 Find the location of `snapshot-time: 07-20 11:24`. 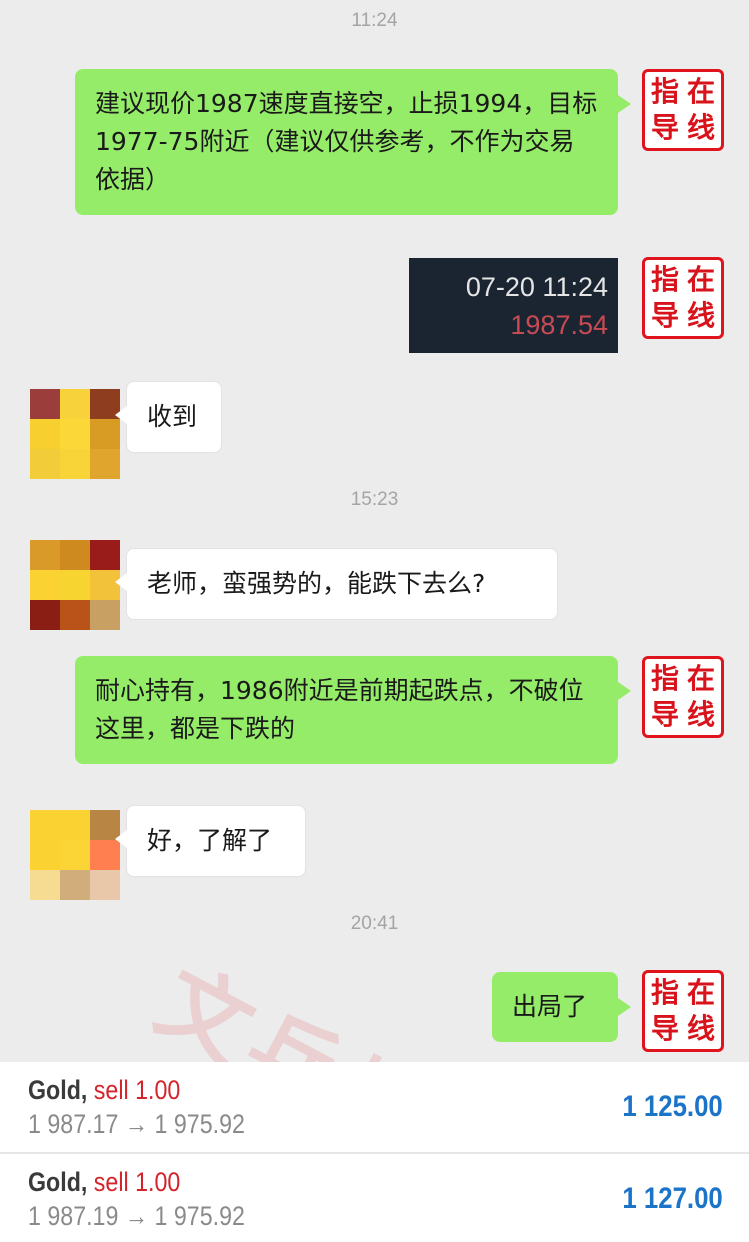

snapshot-time: 07-20 11:24 is located at coordinates (536, 287).